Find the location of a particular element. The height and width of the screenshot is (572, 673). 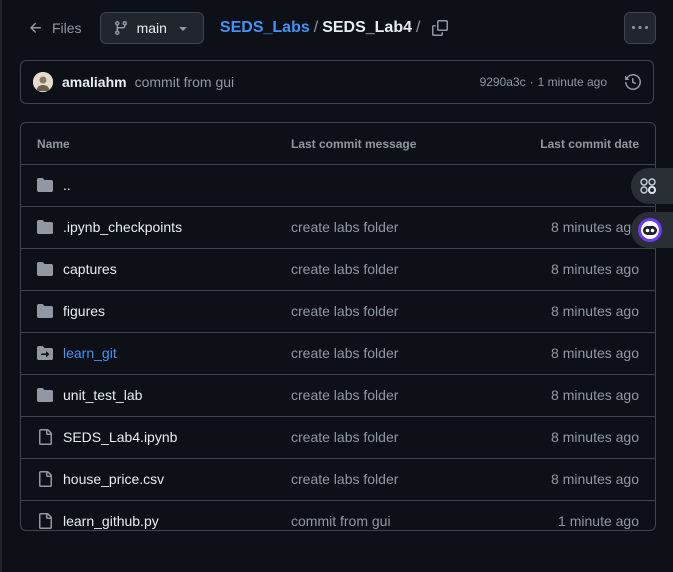

submodule-folder-icon is located at coordinates (45, 354).